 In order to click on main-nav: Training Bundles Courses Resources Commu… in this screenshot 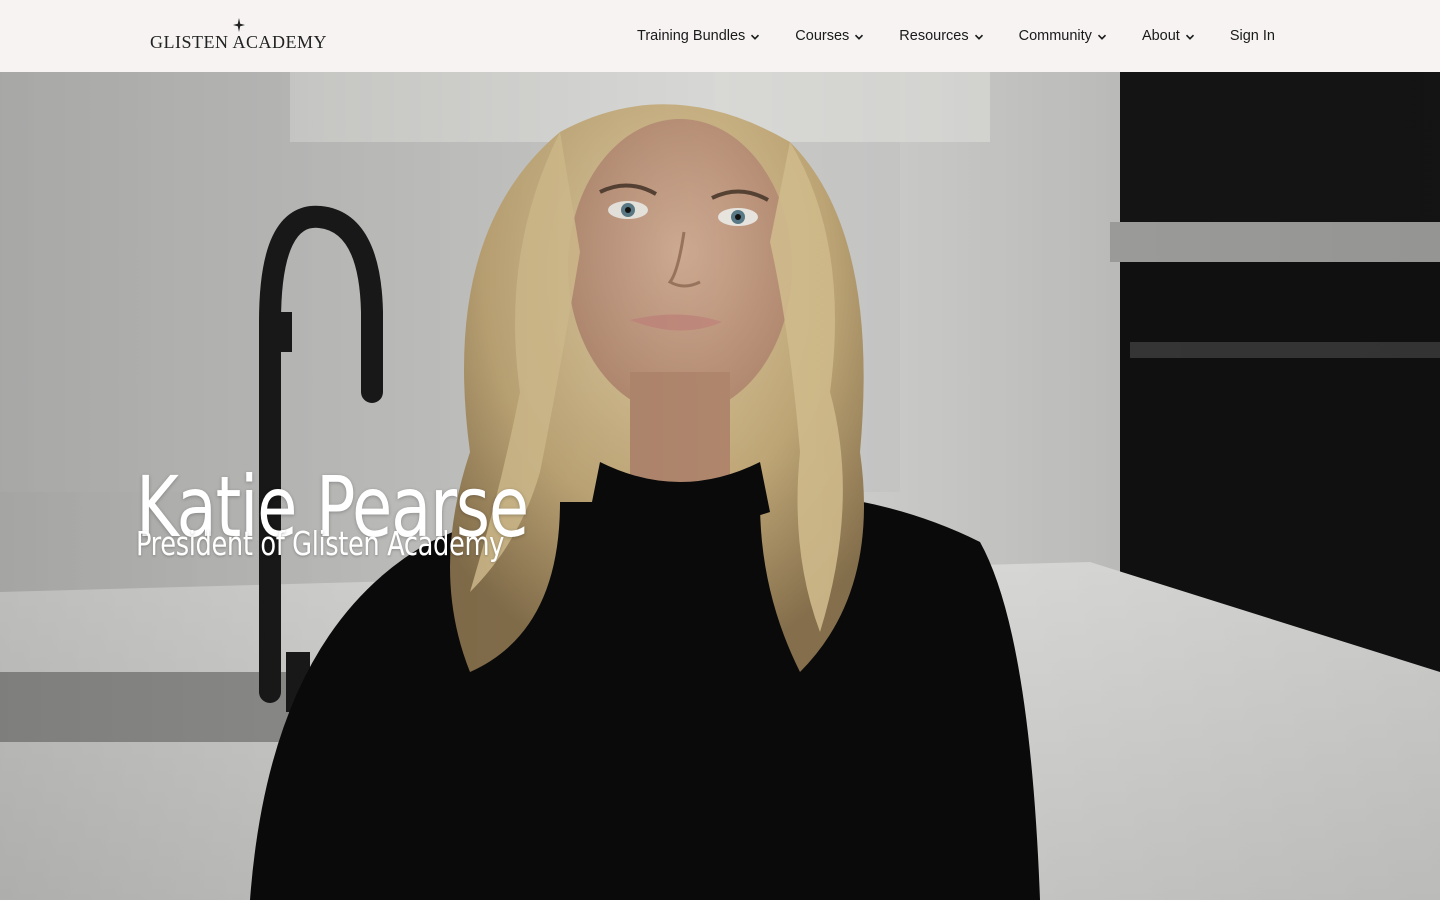, I will do `click(956, 36)`.